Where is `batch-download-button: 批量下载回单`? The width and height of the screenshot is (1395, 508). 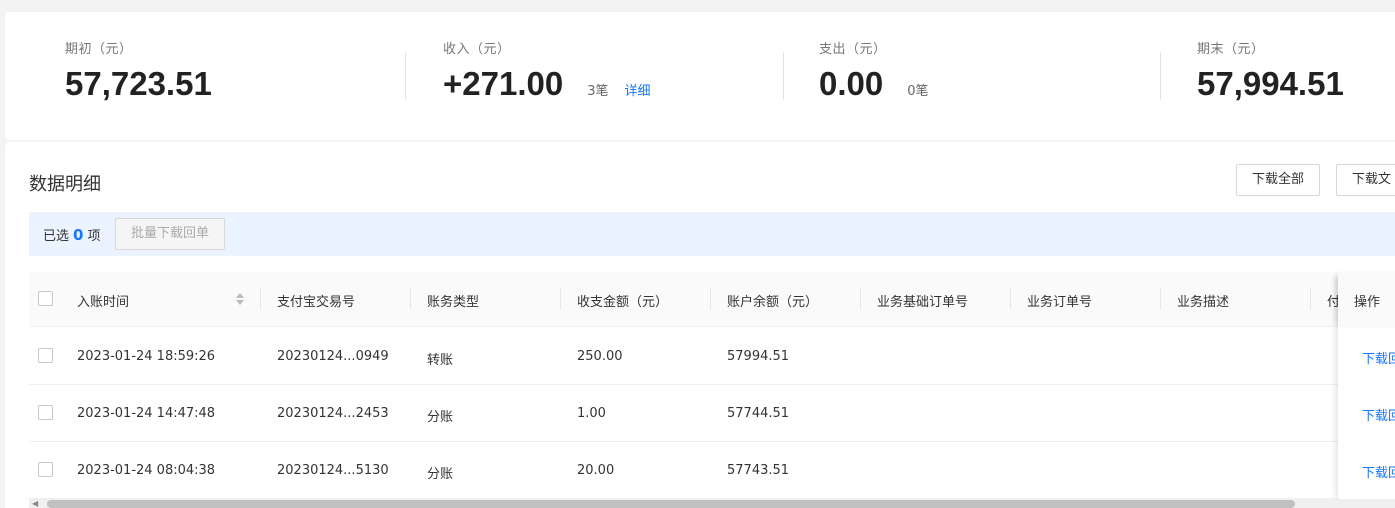 batch-download-button: 批量下载回单 is located at coordinates (170, 234).